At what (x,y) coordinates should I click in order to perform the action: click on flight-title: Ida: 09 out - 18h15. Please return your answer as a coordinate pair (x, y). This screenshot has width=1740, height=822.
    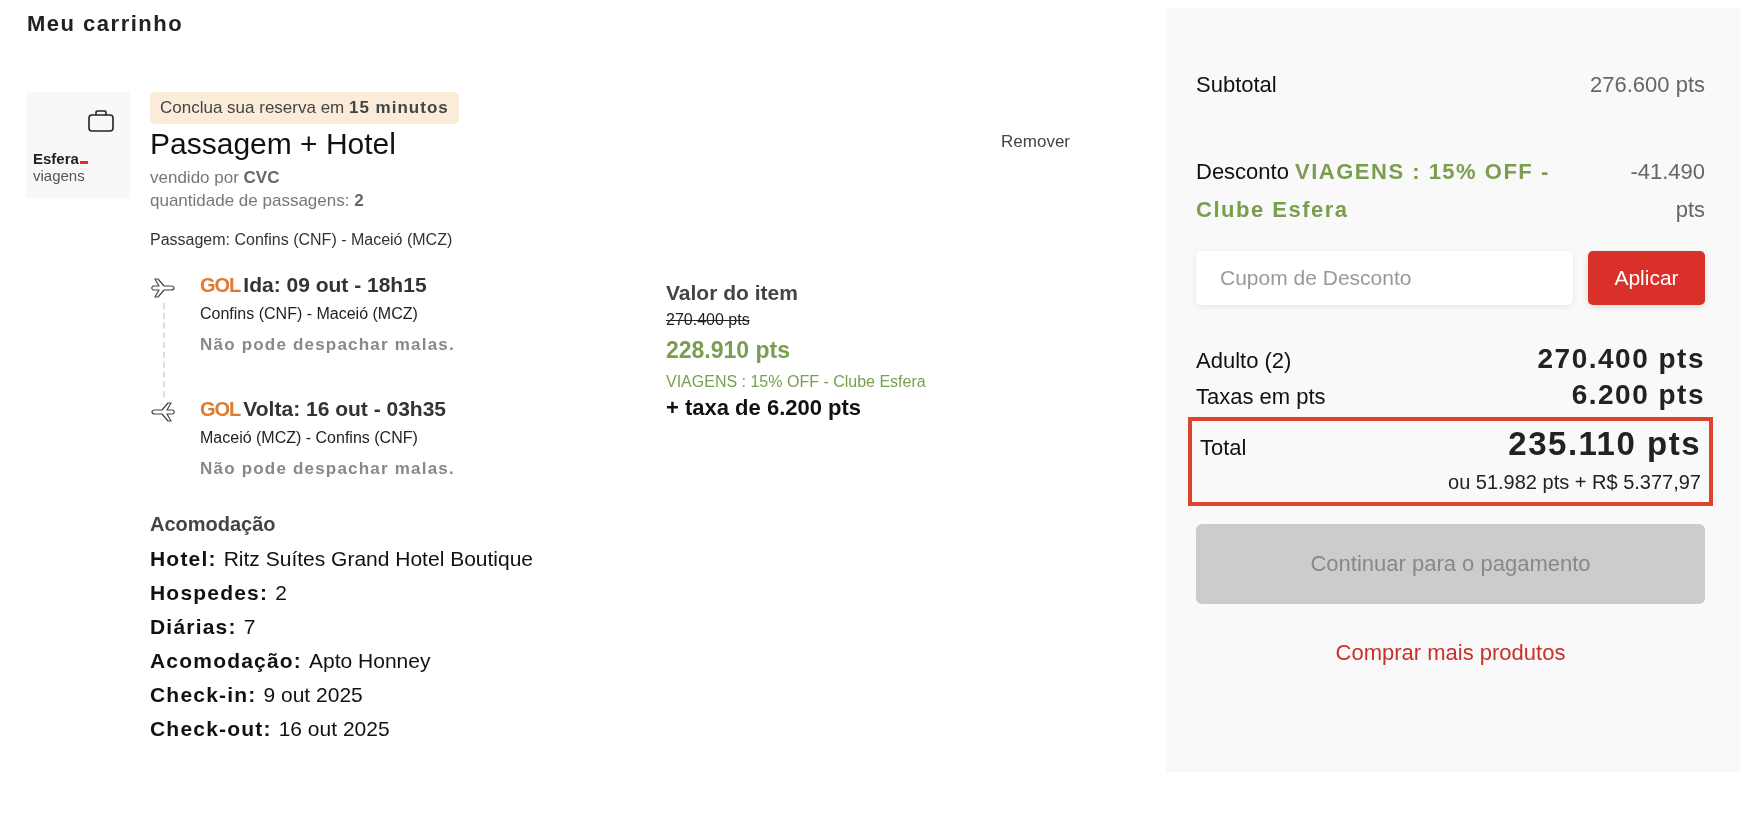
    Looking at the image, I should click on (335, 285).